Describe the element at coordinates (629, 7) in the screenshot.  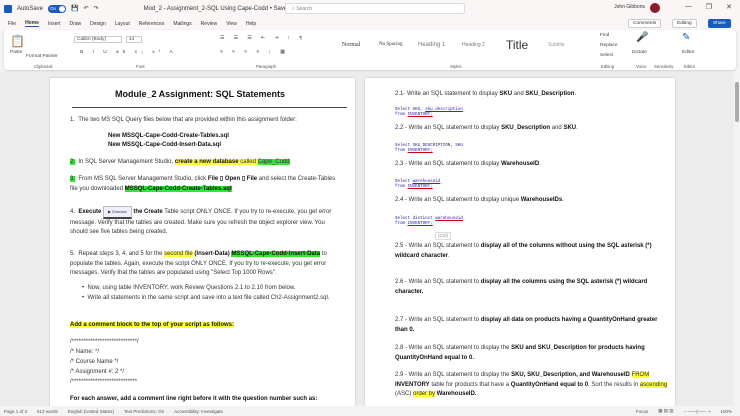
I see `user-name: John Gibbons` at that location.